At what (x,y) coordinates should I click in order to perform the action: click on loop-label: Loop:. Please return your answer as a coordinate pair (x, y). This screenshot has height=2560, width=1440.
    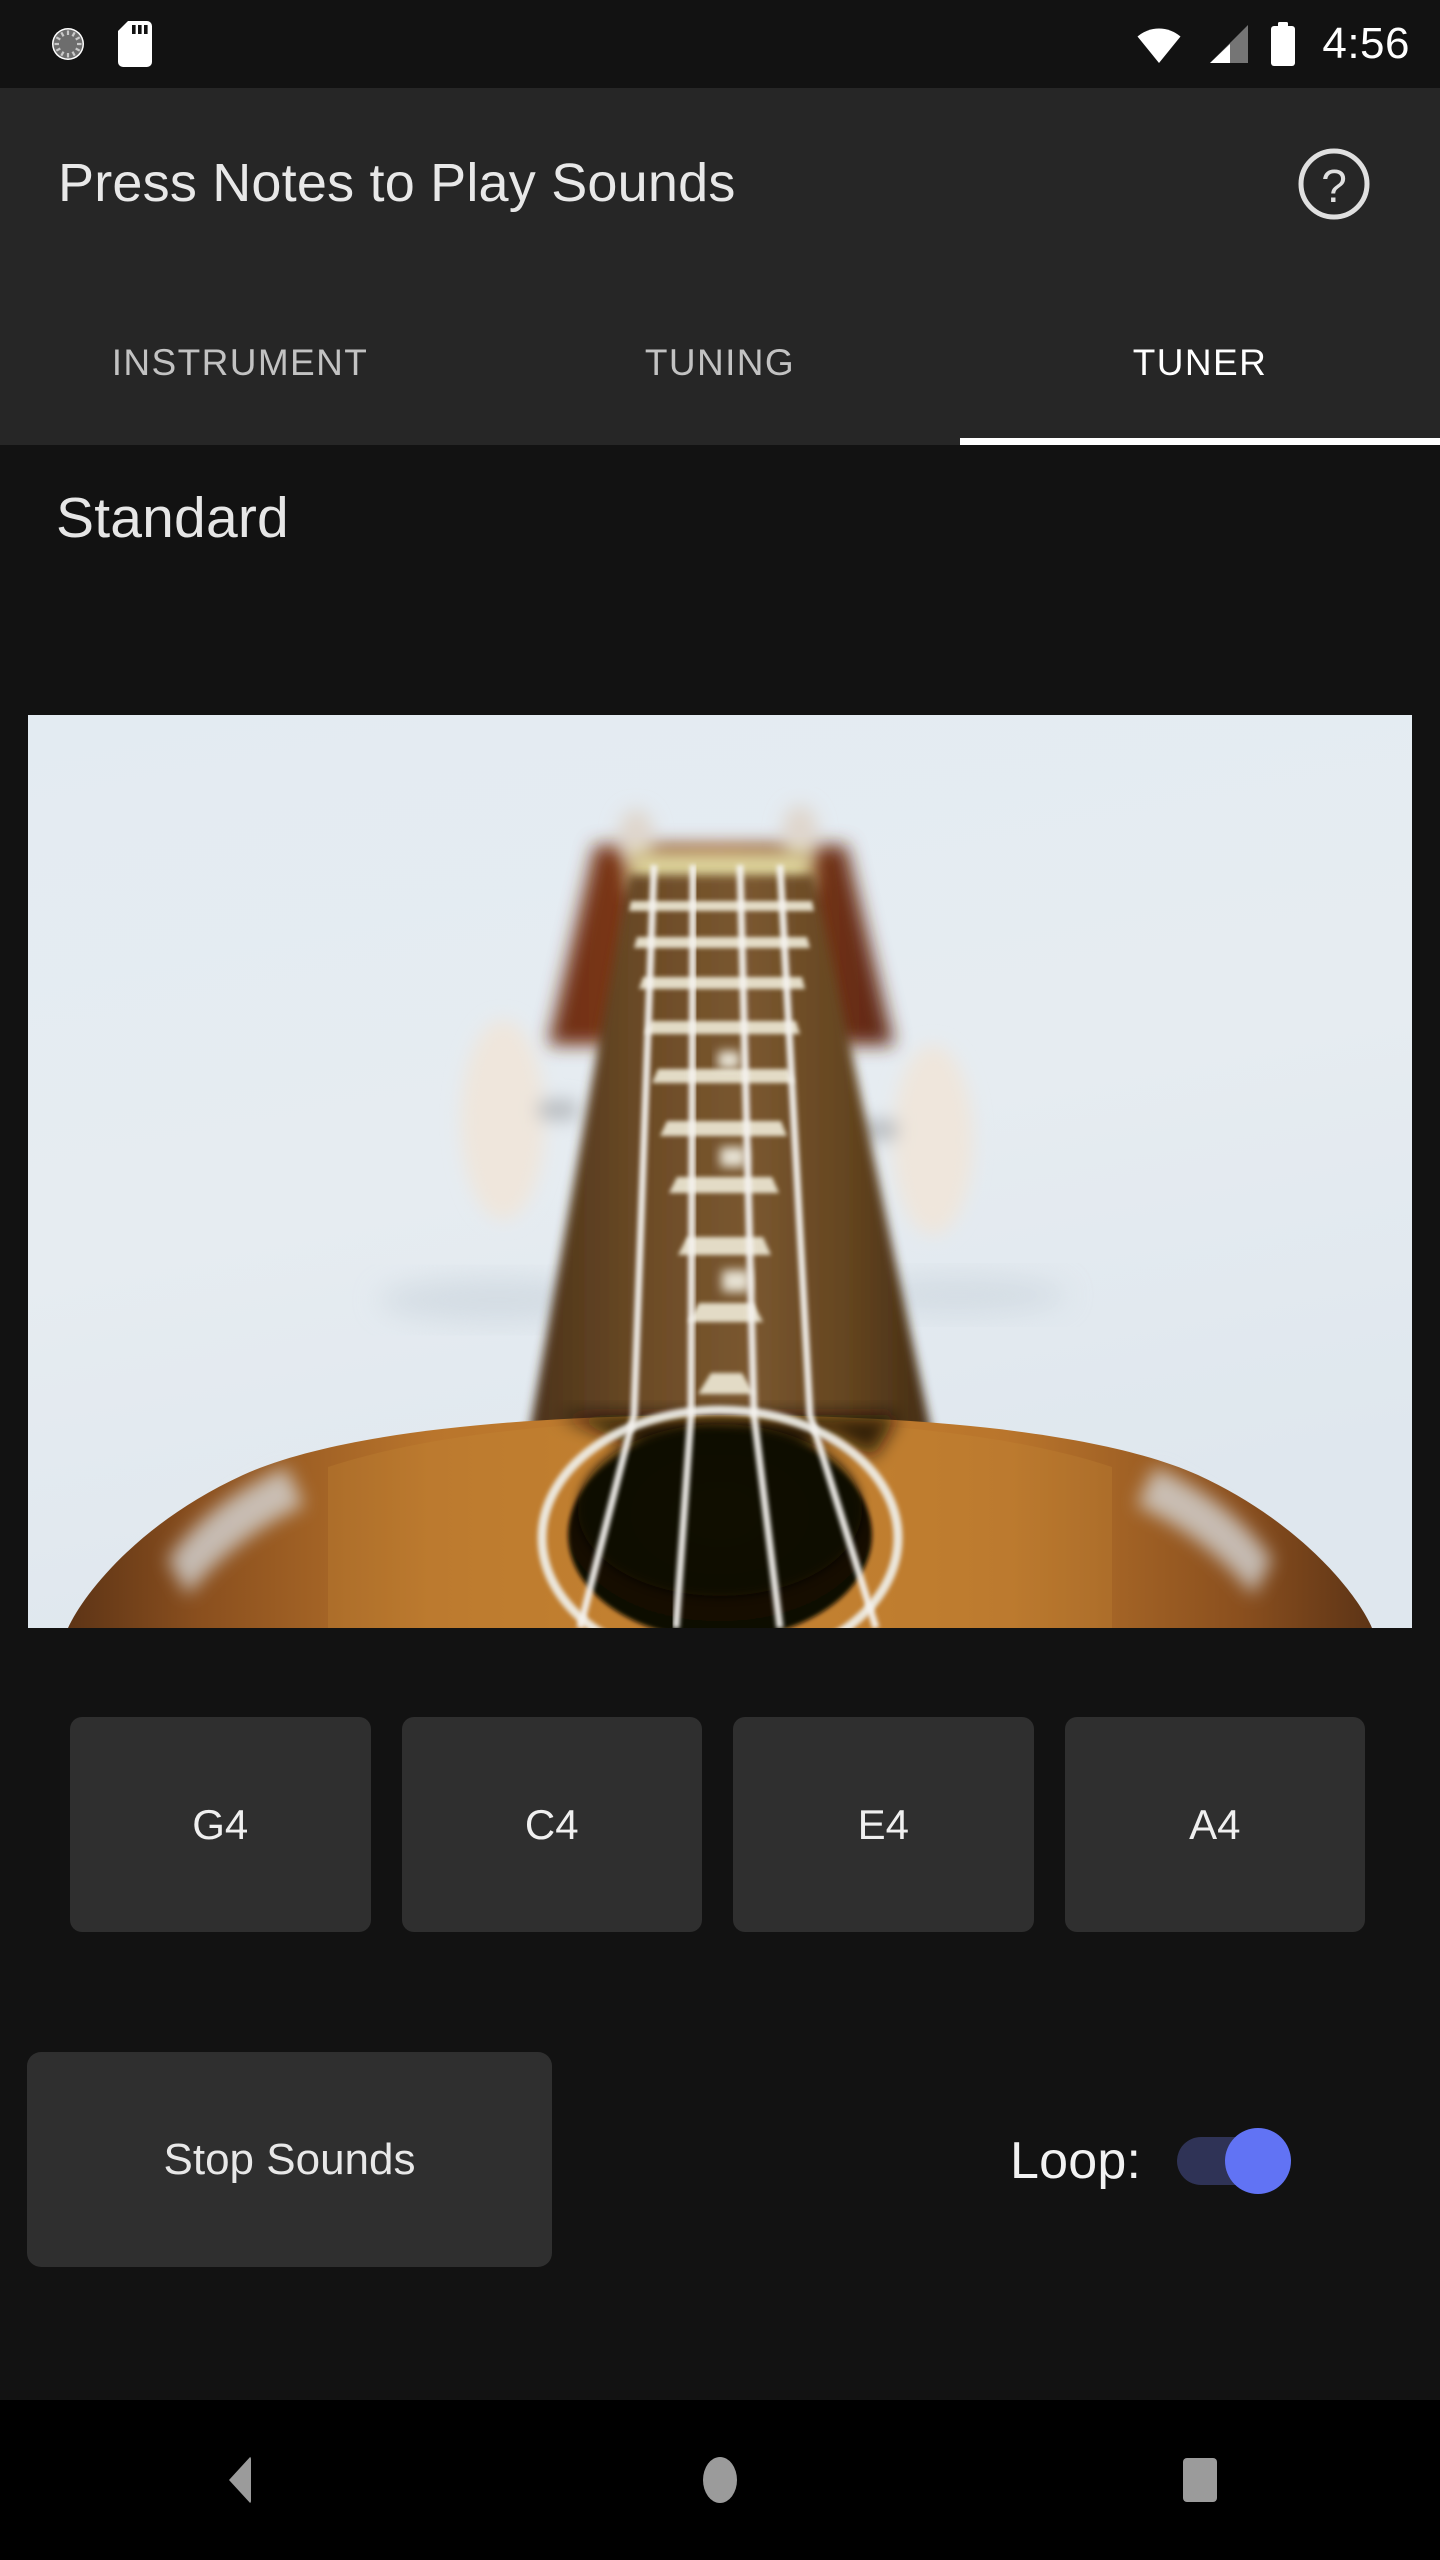
    Looking at the image, I should click on (1076, 2161).